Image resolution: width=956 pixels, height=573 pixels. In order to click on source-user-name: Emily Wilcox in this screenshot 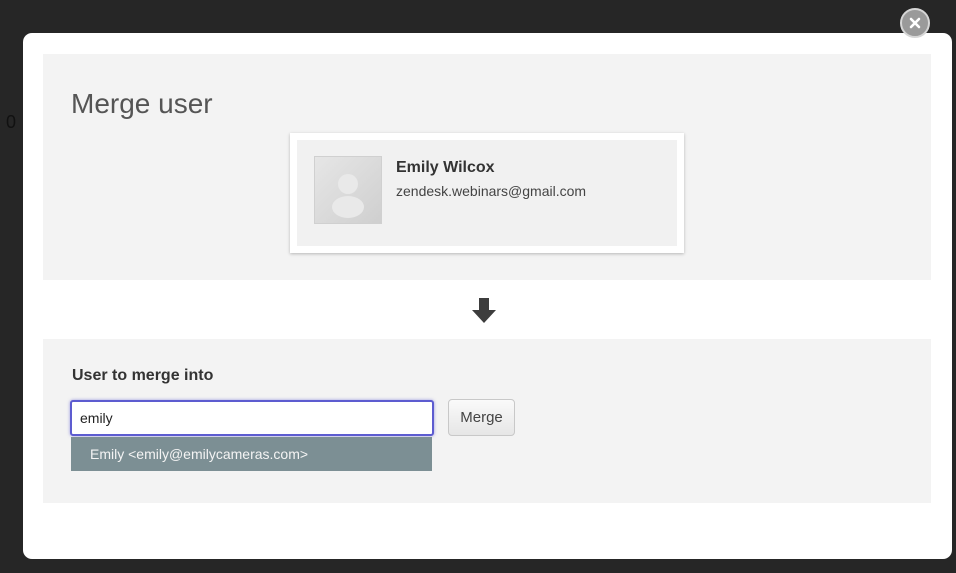, I will do `click(445, 167)`.